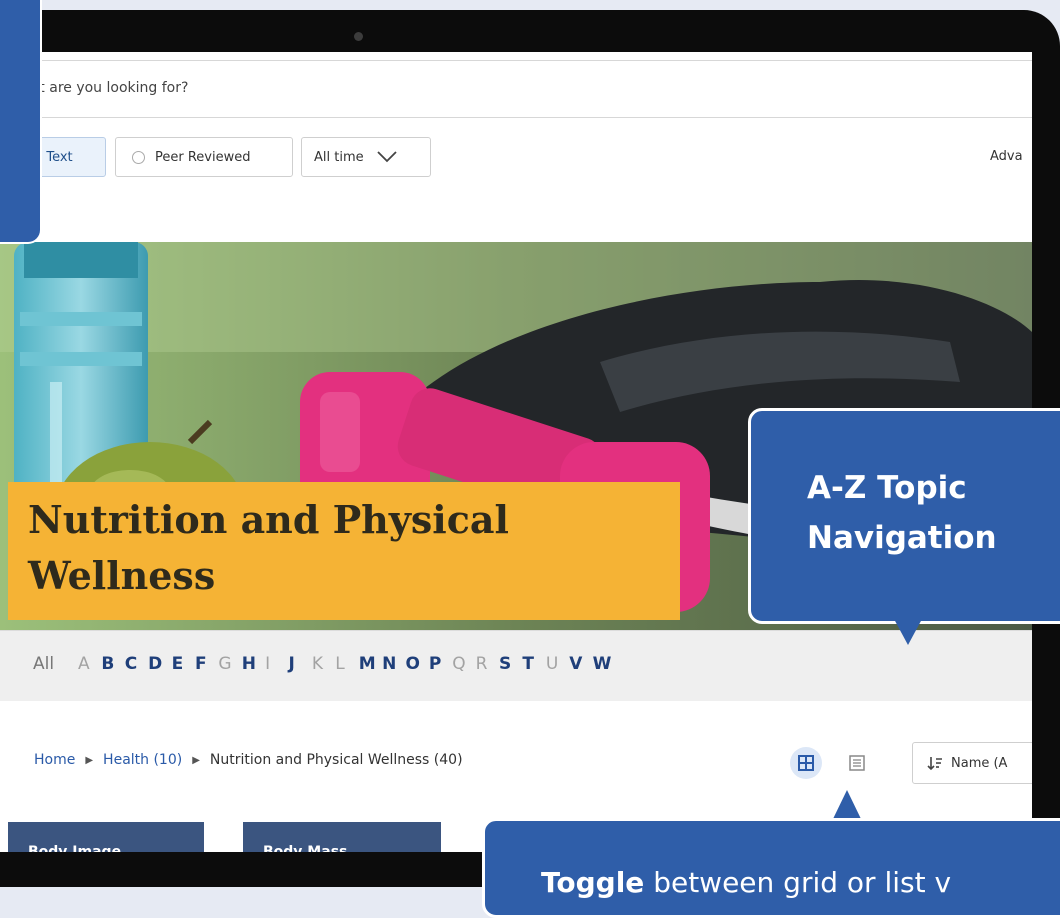 The height and width of the screenshot is (918, 1060). I want to click on az-letter-k: K, so click(317, 664).